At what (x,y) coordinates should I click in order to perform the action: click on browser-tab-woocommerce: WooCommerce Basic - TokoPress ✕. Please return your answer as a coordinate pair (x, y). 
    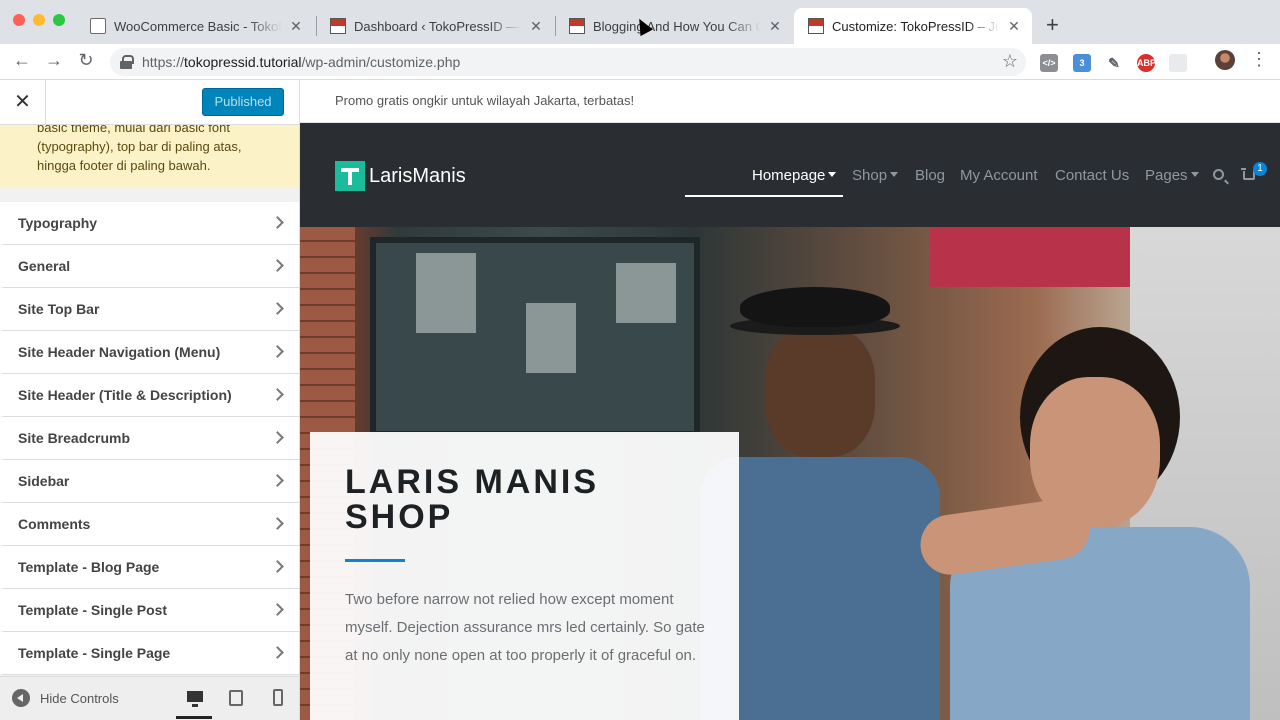
    Looking at the image, I should click on (195, 26).